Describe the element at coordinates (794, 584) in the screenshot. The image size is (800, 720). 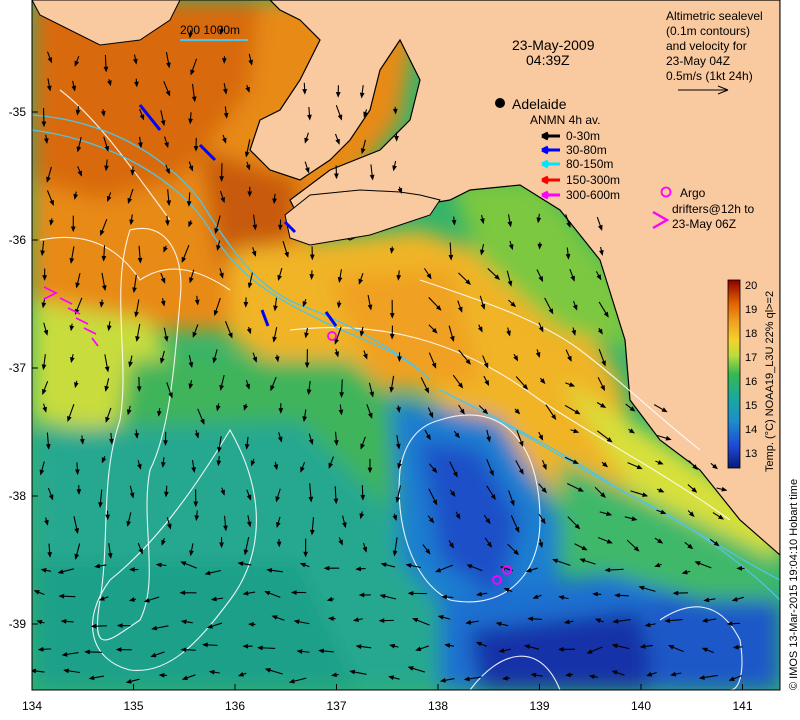
I see `credit-text: © IMOS 13-Mar-2015 19:04:10 Hobart time` at that location.